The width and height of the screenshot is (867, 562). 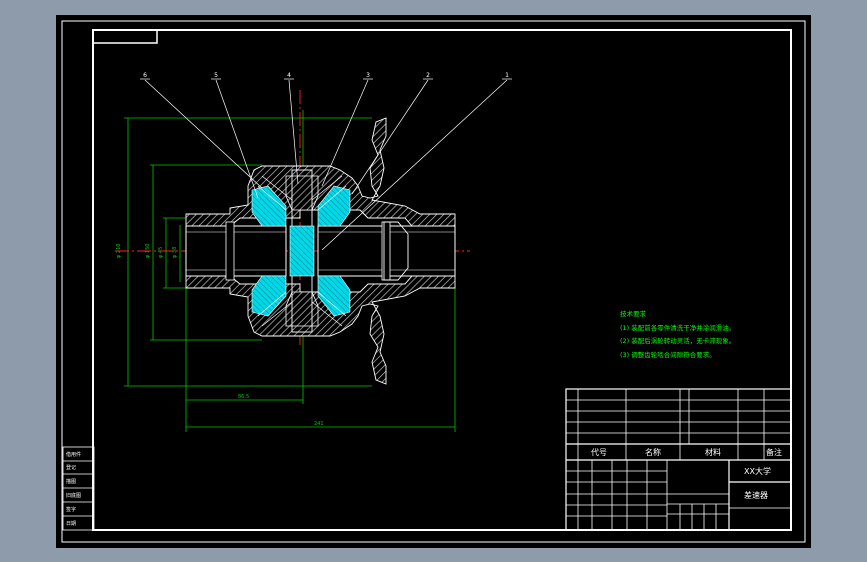 What do you see at coordinates (428, 75) in the screenshot?
I see `balloon-2: 2` at bounding box center [428, 75].